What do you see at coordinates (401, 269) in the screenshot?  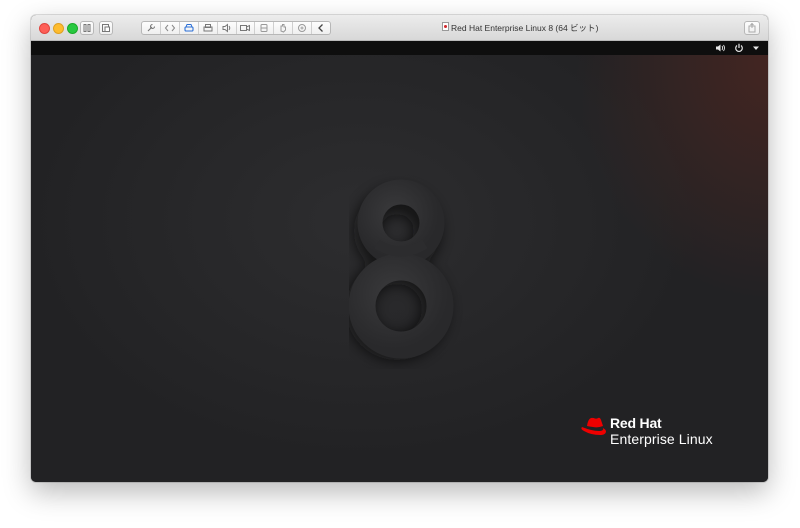 I see `rhel-8-splash-logo` at bounding box center [401, 269].